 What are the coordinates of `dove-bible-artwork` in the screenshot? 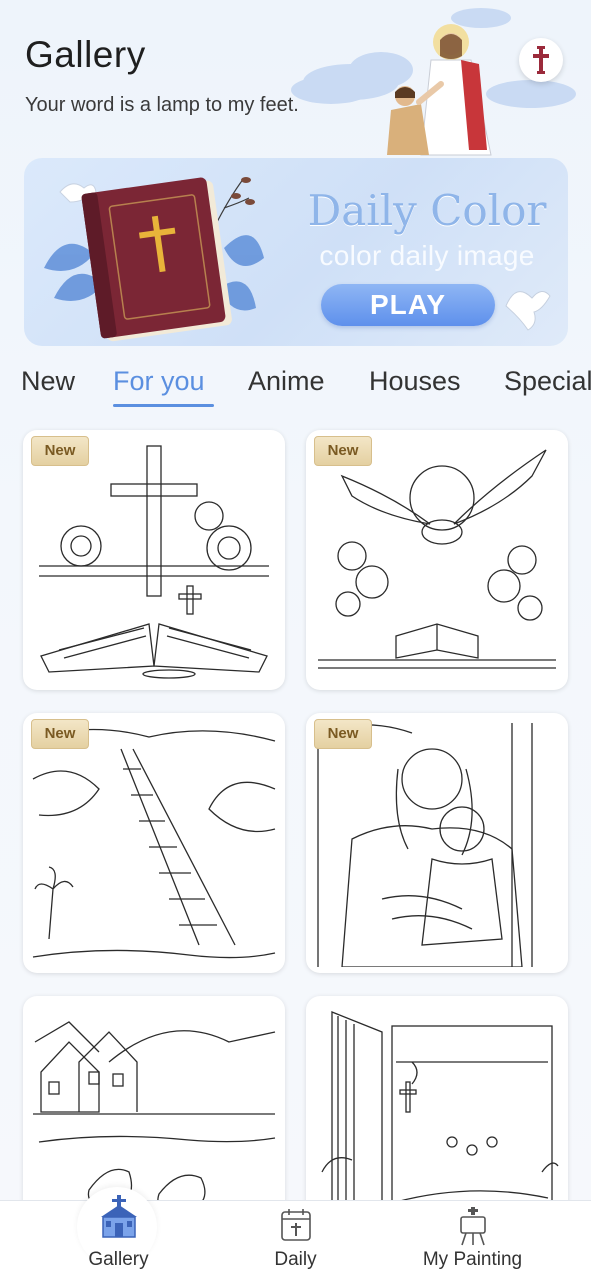 It's located at (437, 559).